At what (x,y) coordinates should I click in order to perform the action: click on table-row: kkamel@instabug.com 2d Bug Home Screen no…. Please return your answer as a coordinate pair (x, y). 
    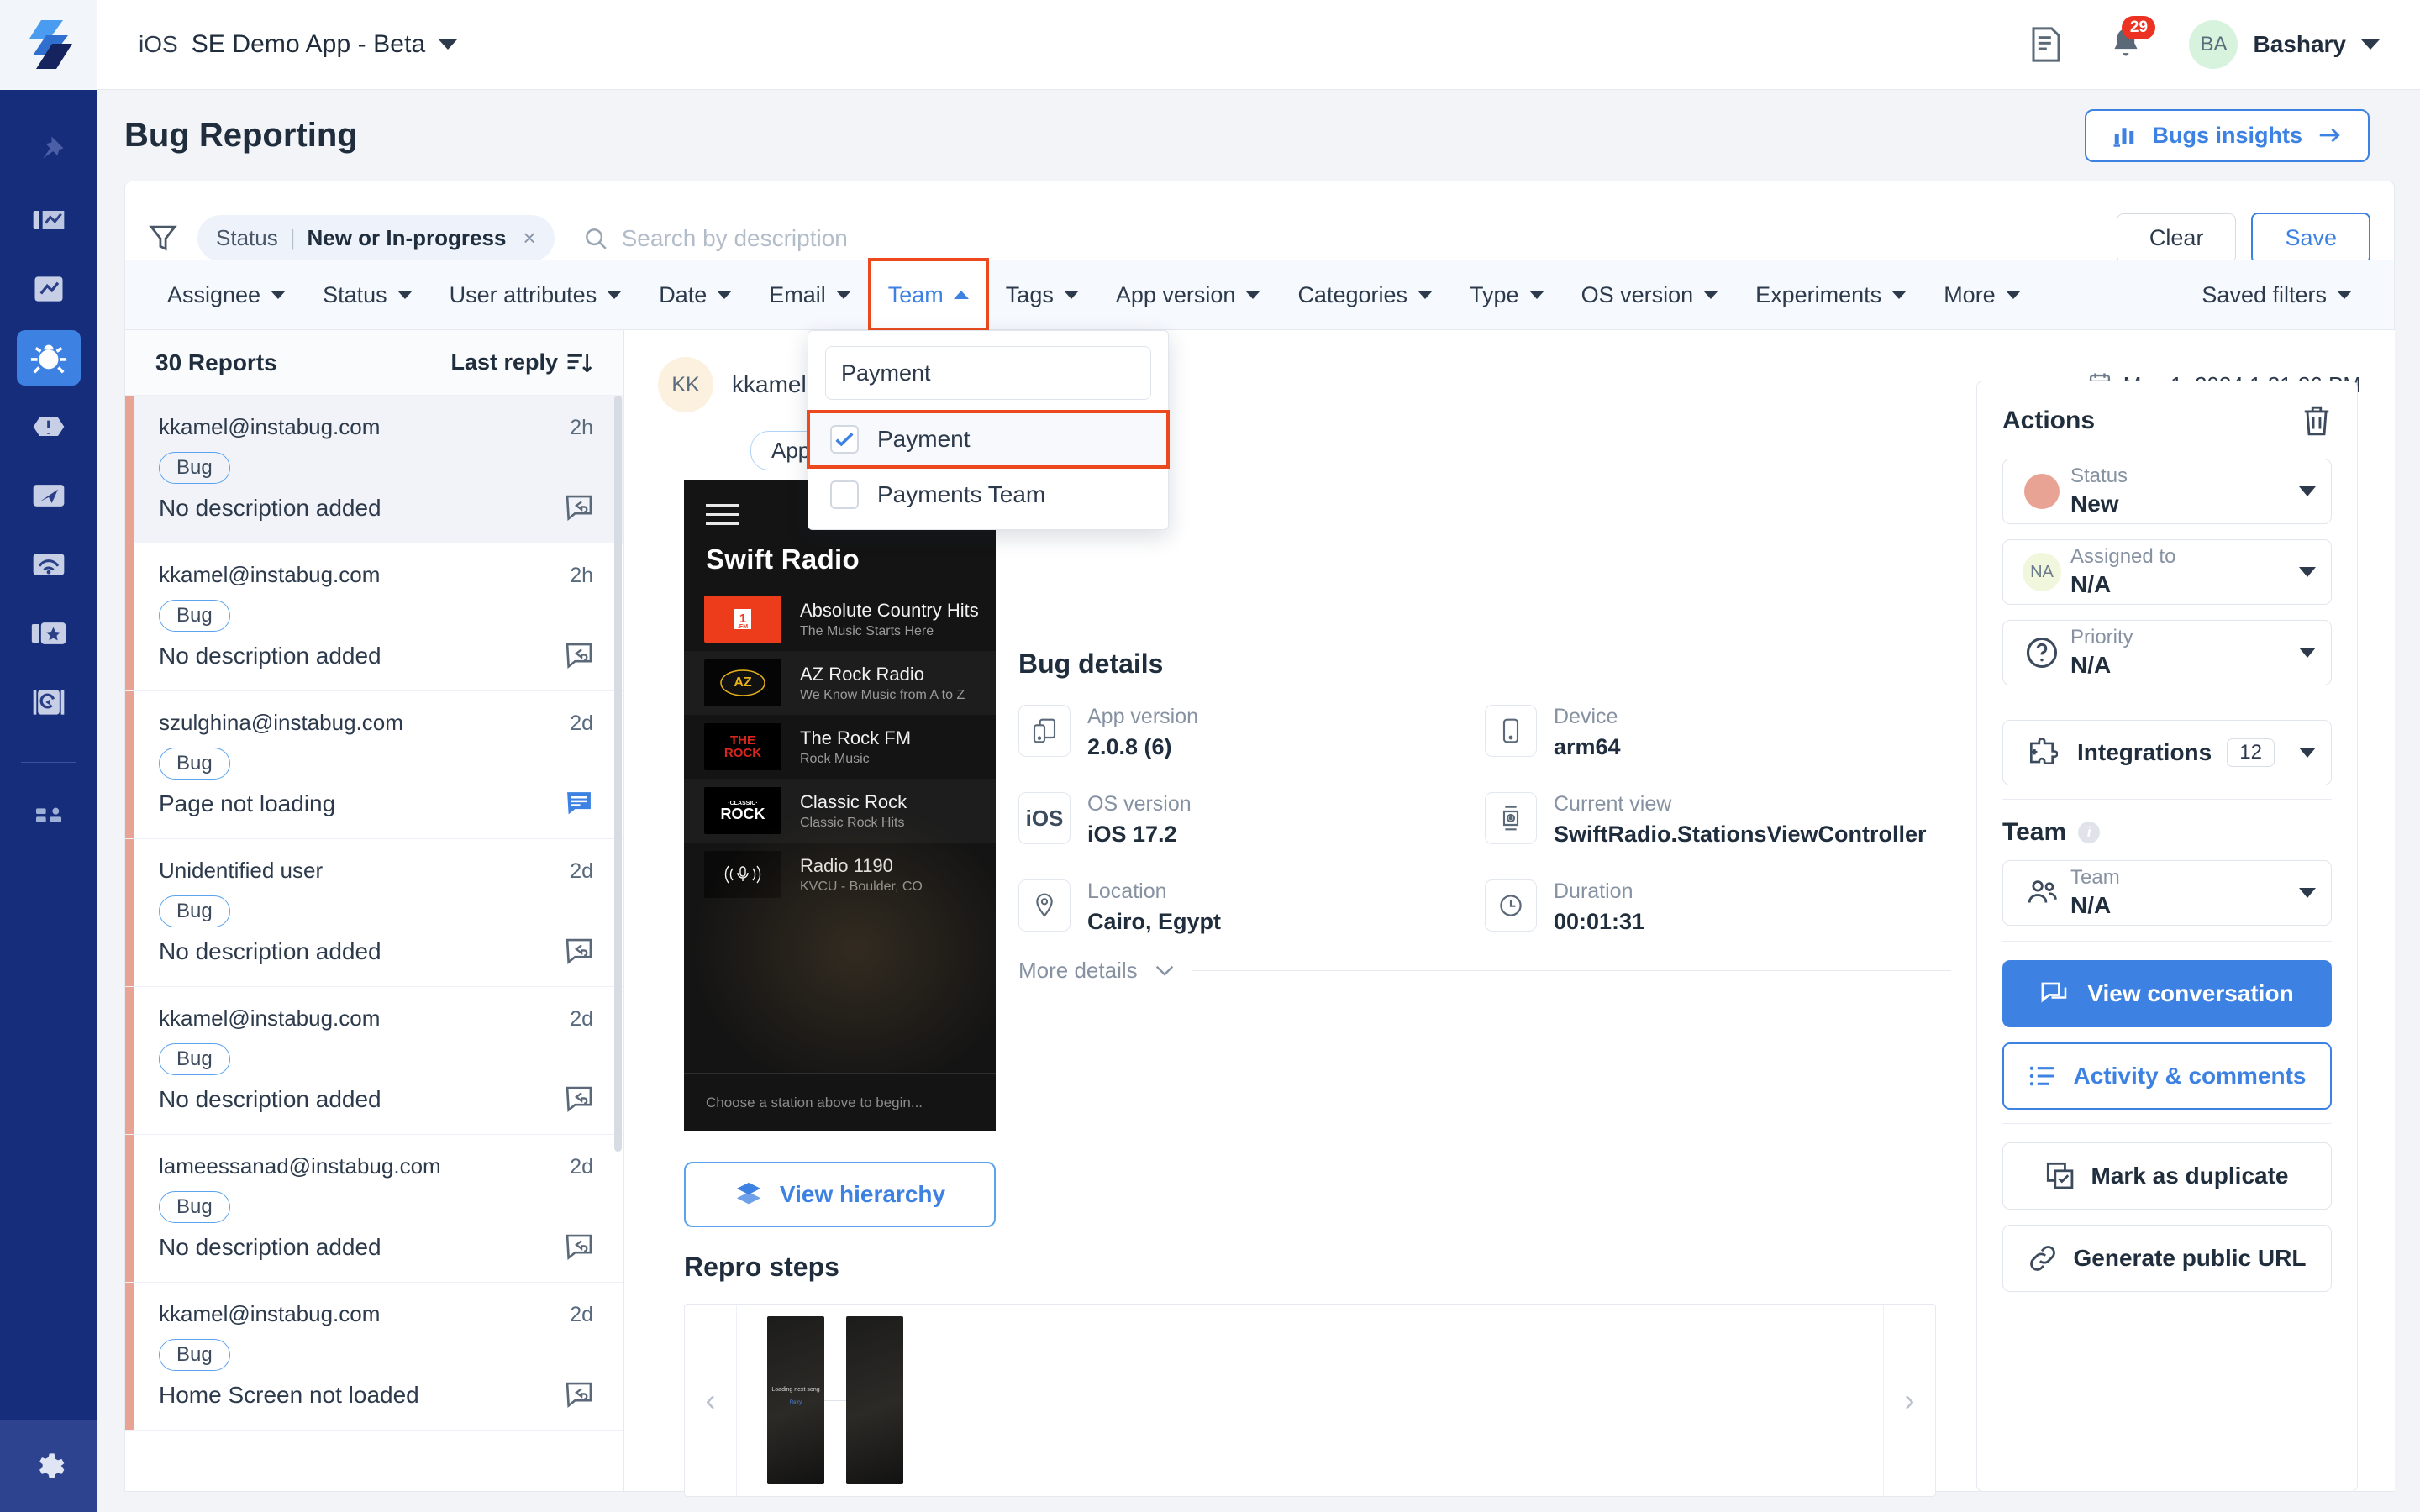
    Looking at the image, I should click on (374, 1357).